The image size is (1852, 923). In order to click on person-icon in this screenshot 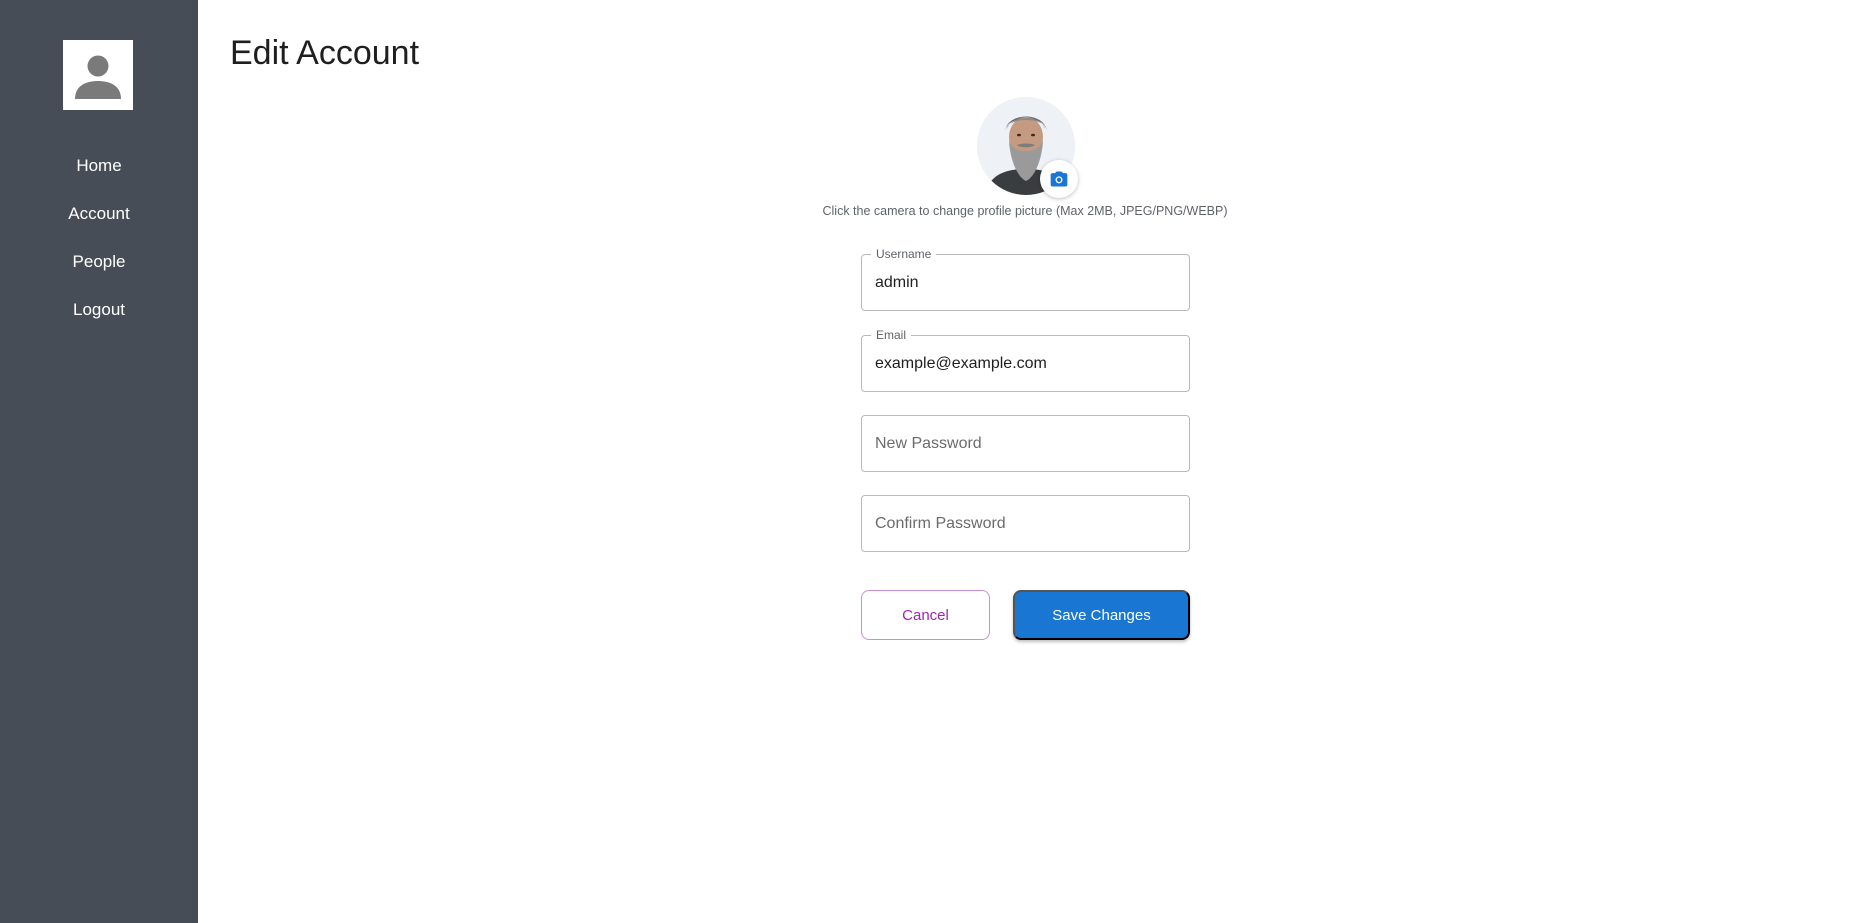, I will do `click(98, 77)`.